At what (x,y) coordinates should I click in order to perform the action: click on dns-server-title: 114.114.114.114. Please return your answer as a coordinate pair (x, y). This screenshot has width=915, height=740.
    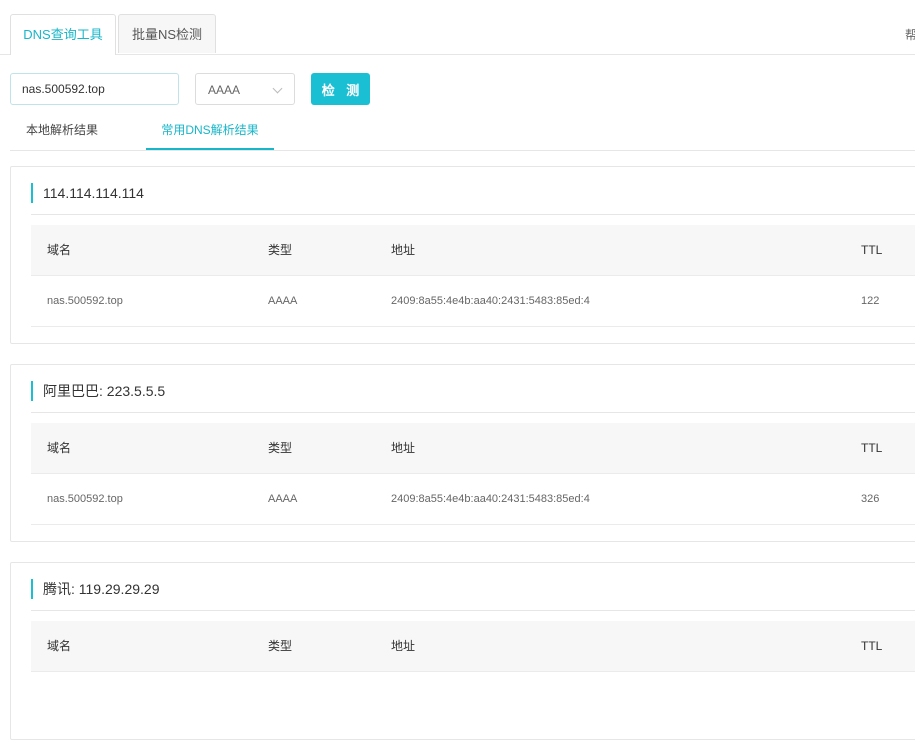
    Looking at the image, I should click on (87, 193).